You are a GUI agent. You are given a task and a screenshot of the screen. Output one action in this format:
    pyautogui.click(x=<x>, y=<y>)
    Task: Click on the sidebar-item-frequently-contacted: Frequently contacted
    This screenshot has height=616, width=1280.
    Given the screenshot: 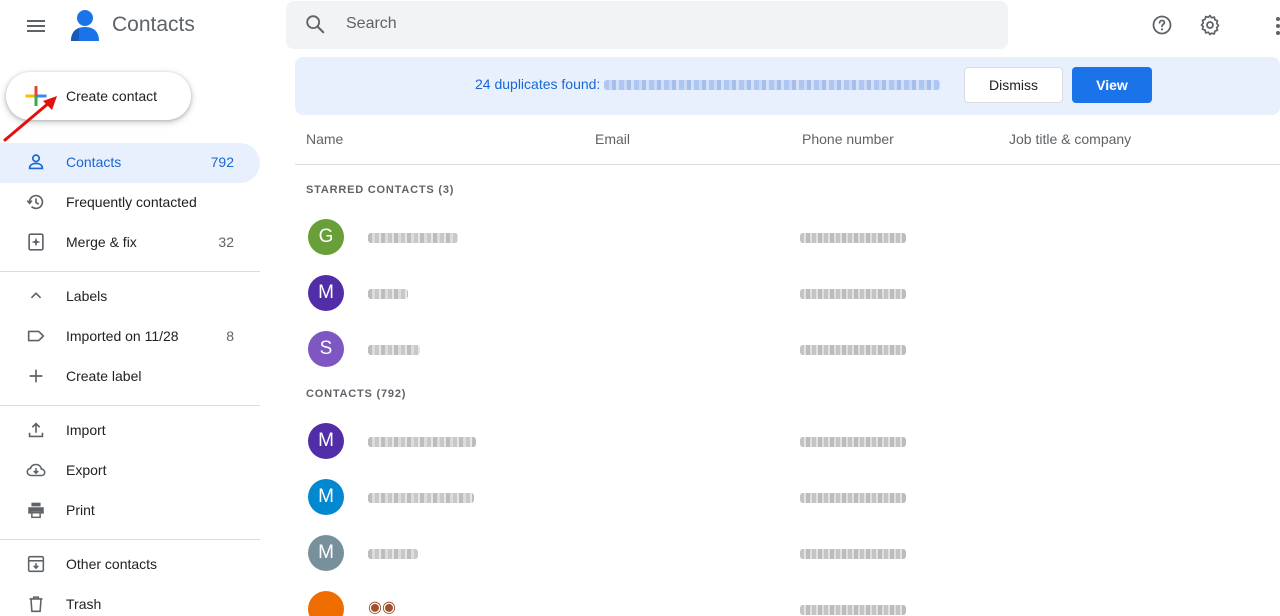 What is the action you would take?
    pyautogui.click(x=130, y=203)
    